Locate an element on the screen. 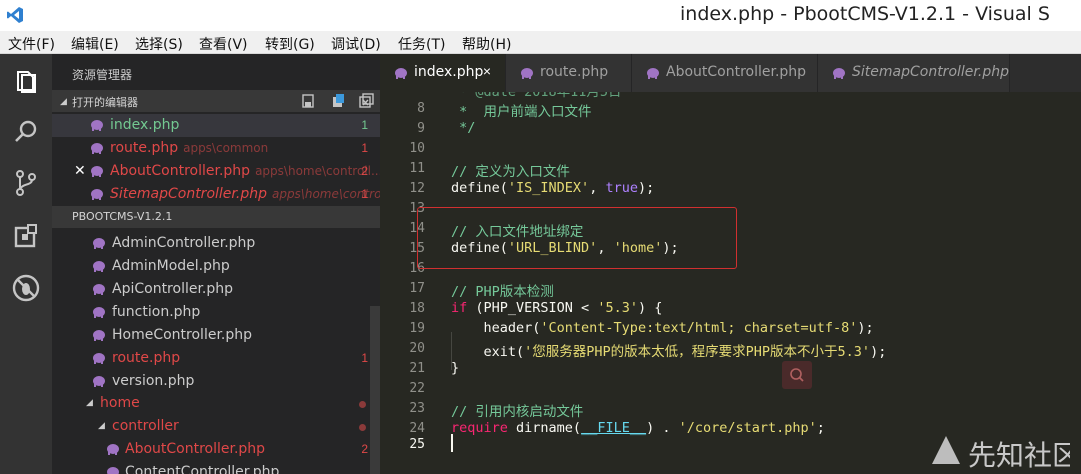  tree-item: route.php 1 is located at coordinates (216, 358).